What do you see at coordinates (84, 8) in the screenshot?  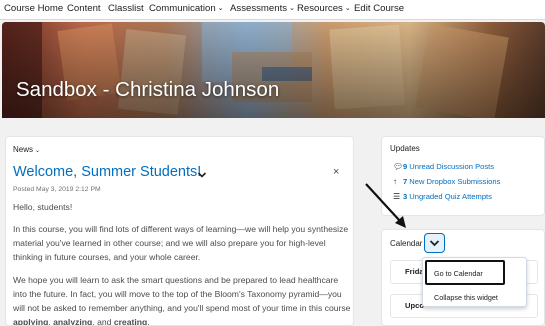 I see `nav-content: Content` at bounding box center [84, 8].